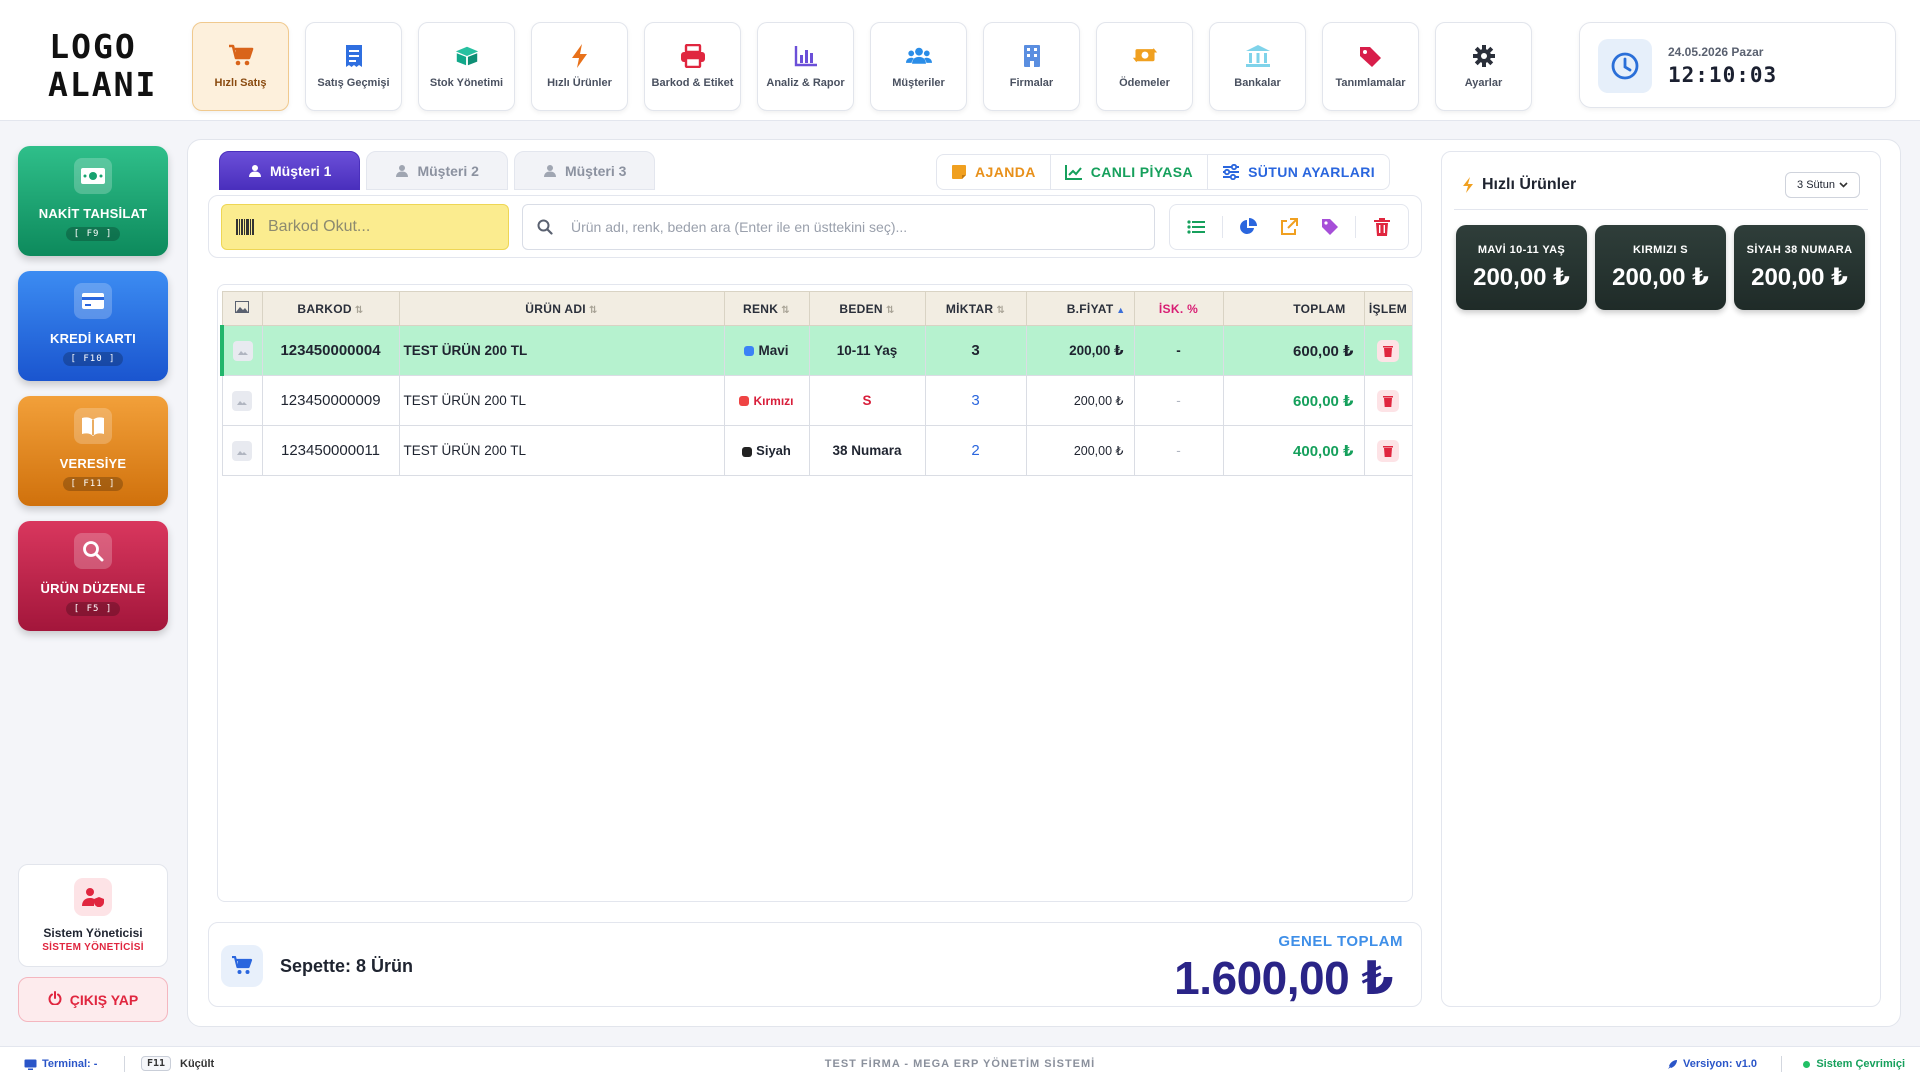 This screenshot has height=1080, width=1920. Describe the element at coordinates (466, 66) in the screenshot. I see `nav-stock: Stok Yönetimi` at that location.